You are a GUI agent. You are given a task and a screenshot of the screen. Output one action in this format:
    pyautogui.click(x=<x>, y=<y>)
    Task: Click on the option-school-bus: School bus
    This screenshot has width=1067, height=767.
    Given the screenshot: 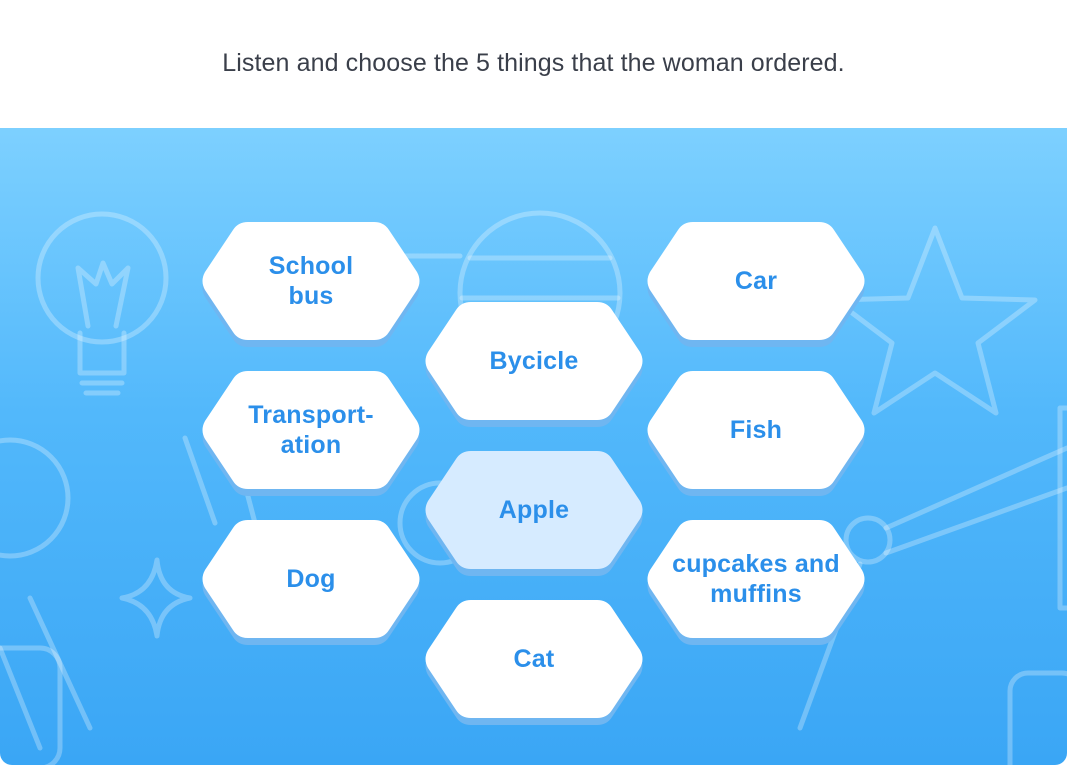 What is the action you would take?
    pyautogui.click(x=311, y=283)
    